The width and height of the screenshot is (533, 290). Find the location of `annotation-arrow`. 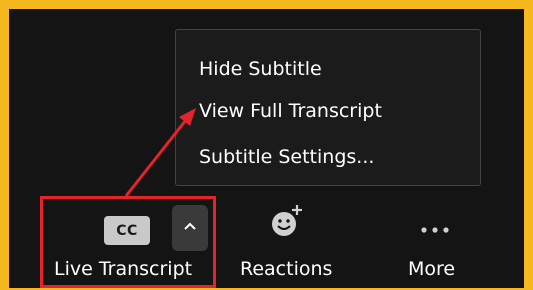

annotation-arrow is located at coordinates (160, 152).